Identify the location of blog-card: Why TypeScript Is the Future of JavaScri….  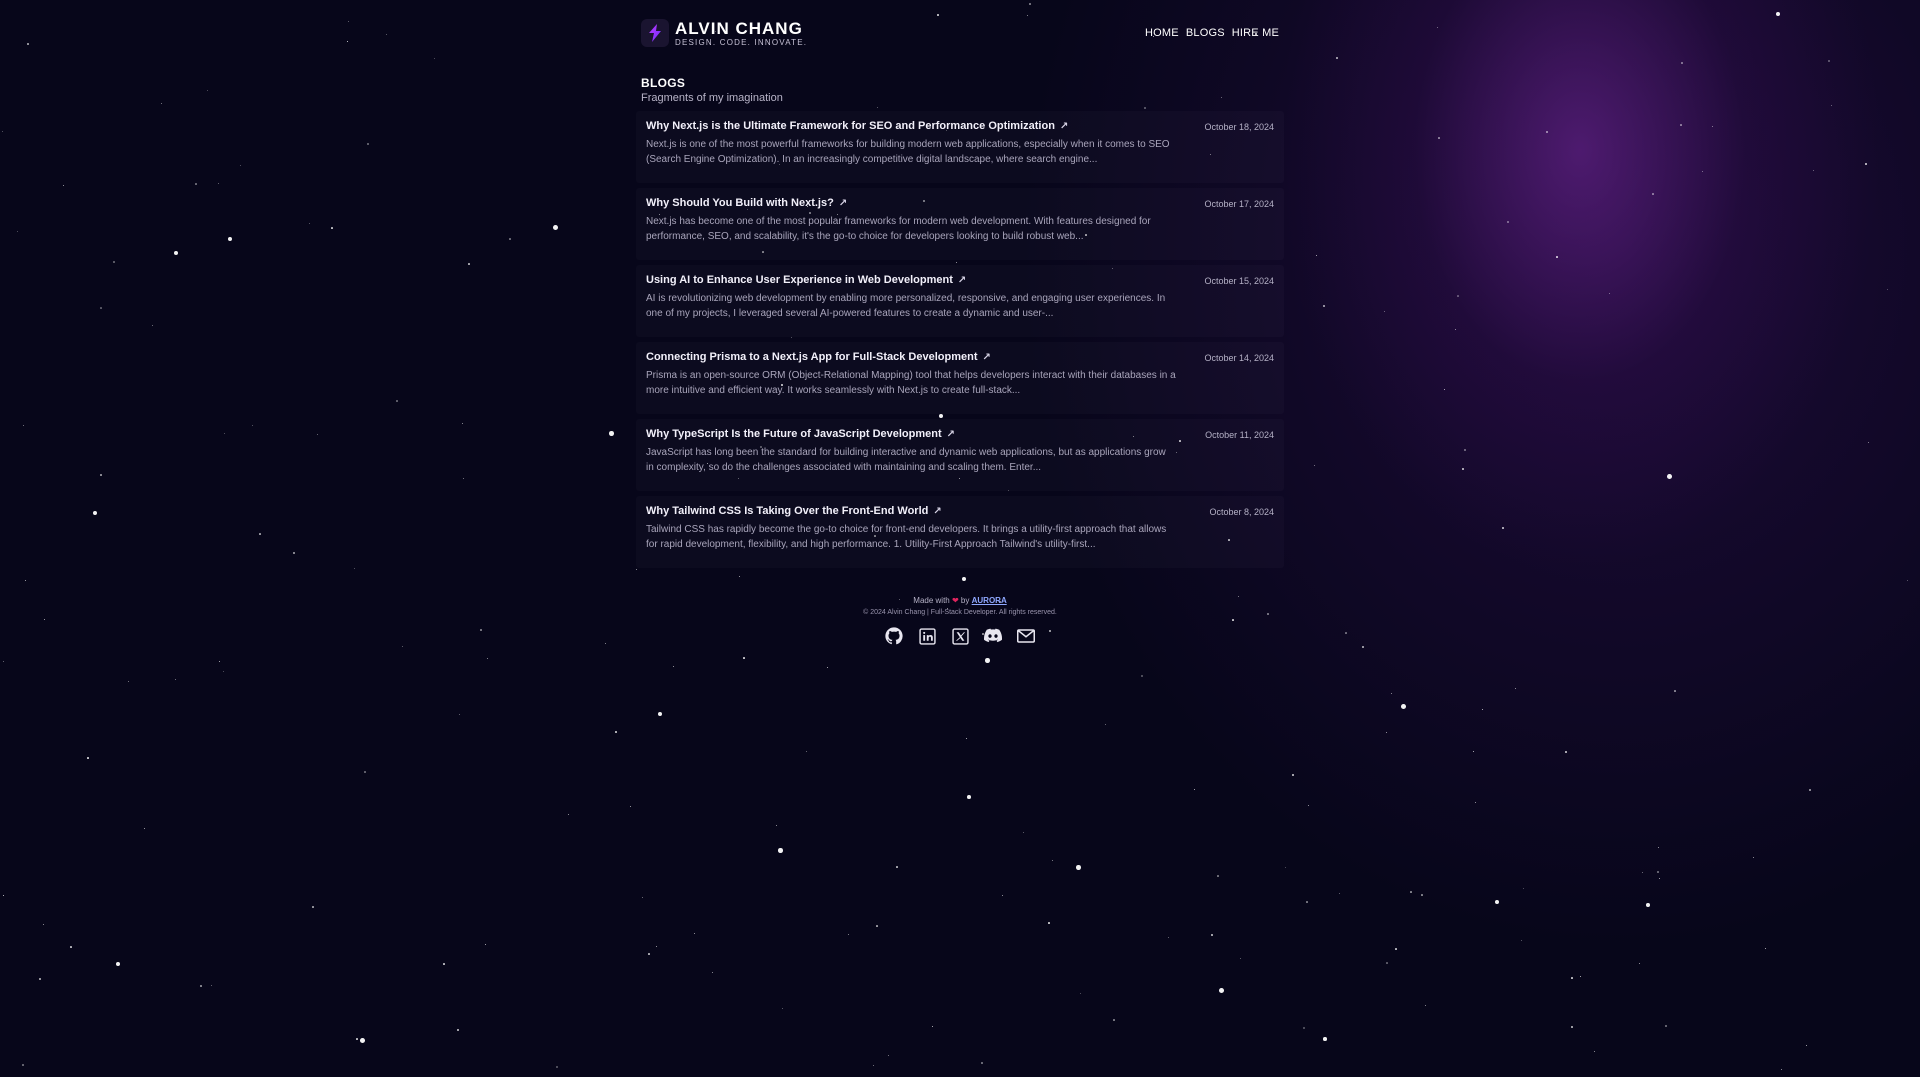
(960, 455).